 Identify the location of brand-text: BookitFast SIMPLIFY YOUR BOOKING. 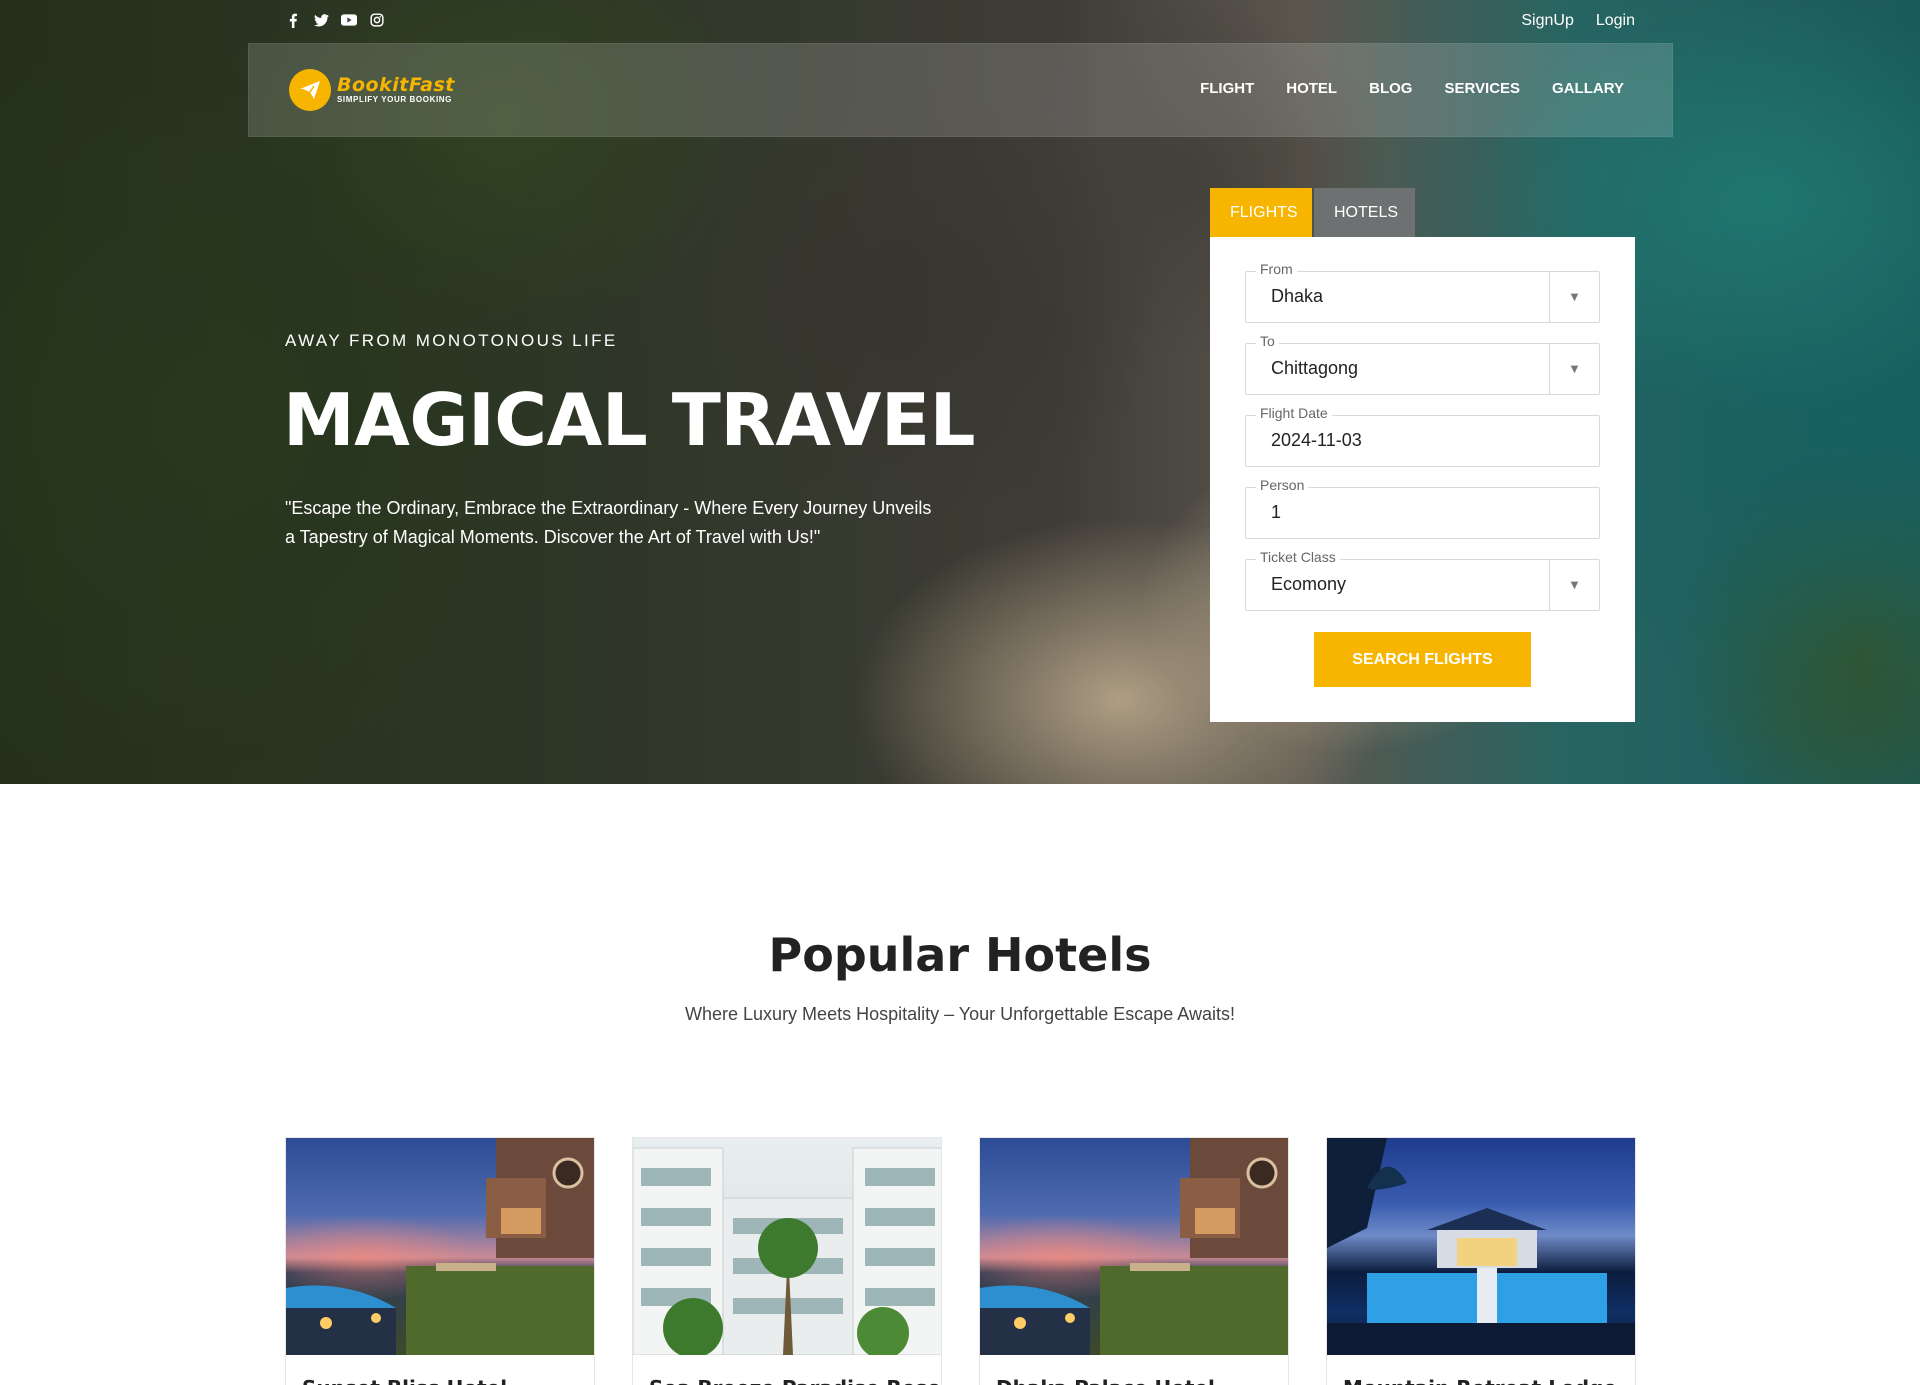
(396, 90).